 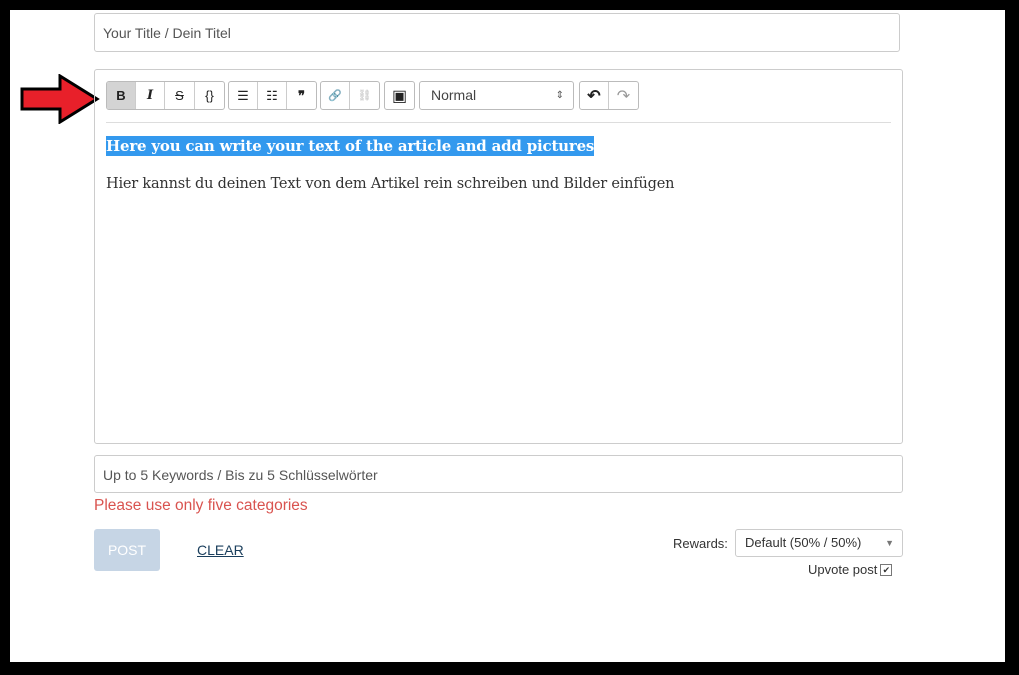 What do you see at coordinates (843, 569) in the screenshot?
I see `upvote-label: Upvote post` at bounding box center [843, 569].